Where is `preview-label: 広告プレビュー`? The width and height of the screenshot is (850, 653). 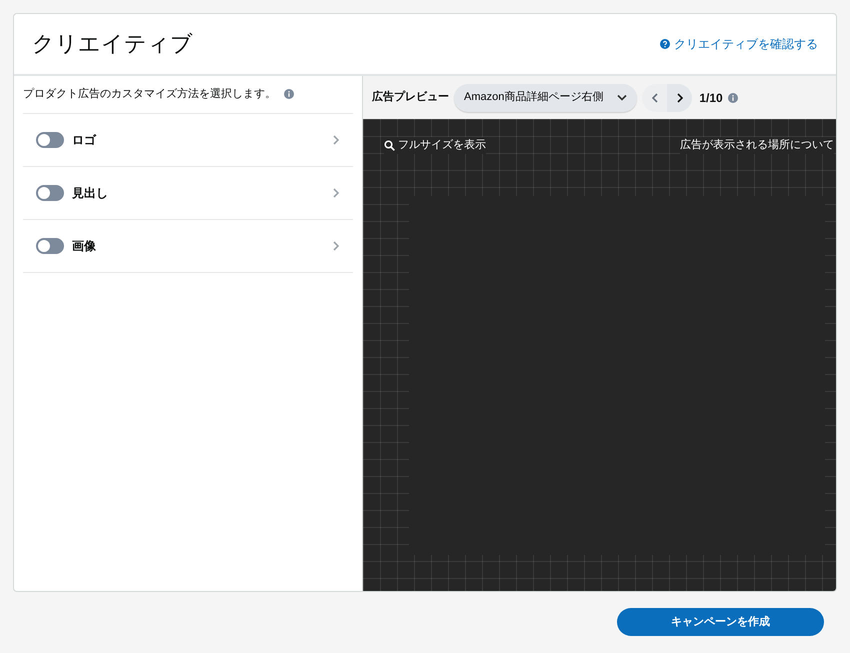
preview-label: 広告プレビュー is located at coordinates (410, 98).